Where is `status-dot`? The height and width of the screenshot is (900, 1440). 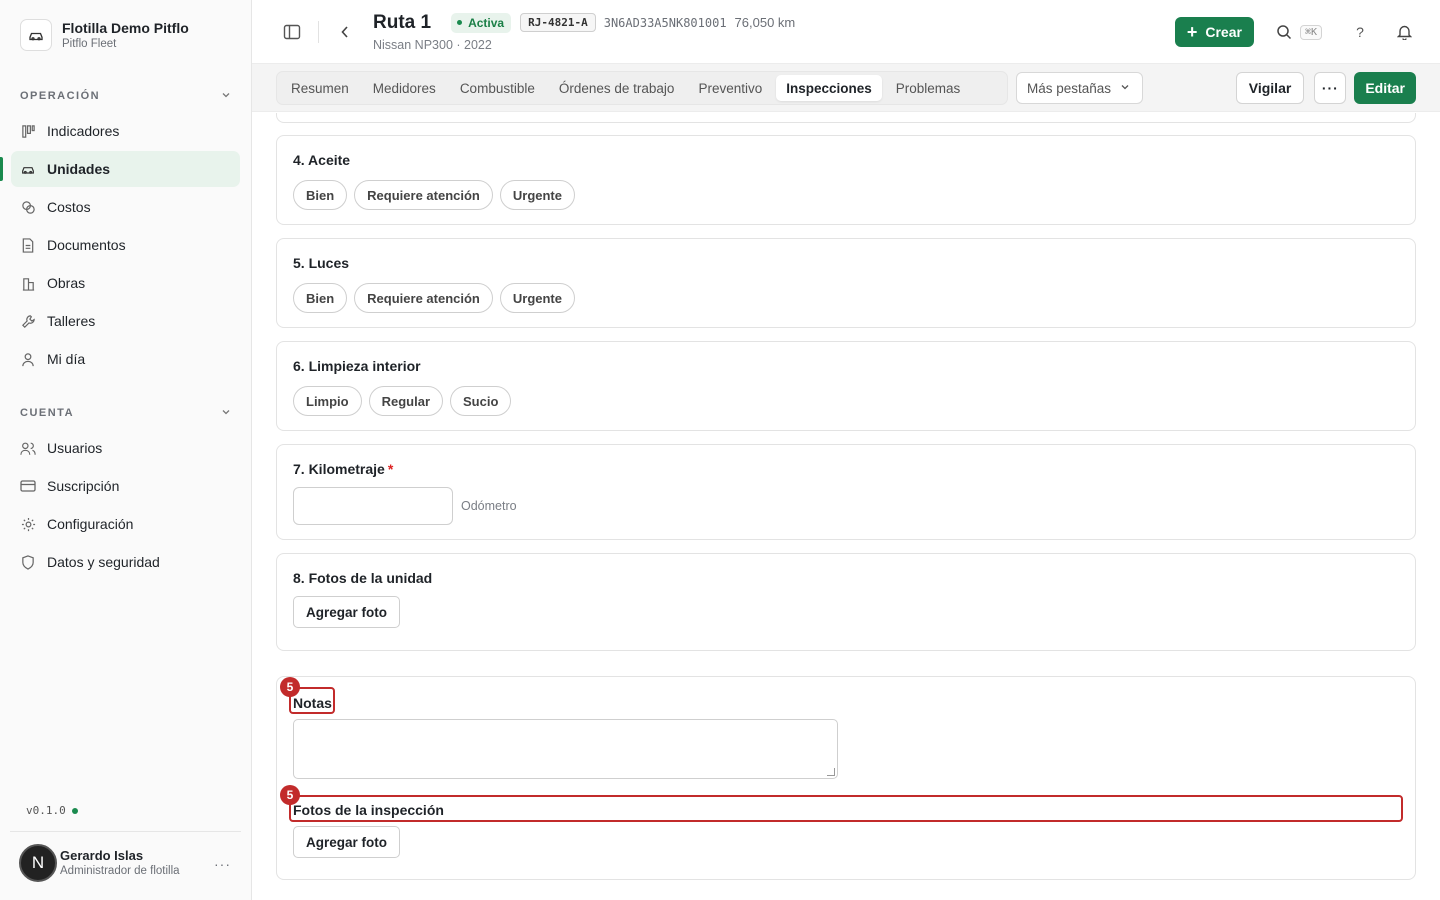
status-dot is located at coordinates (460, 22).